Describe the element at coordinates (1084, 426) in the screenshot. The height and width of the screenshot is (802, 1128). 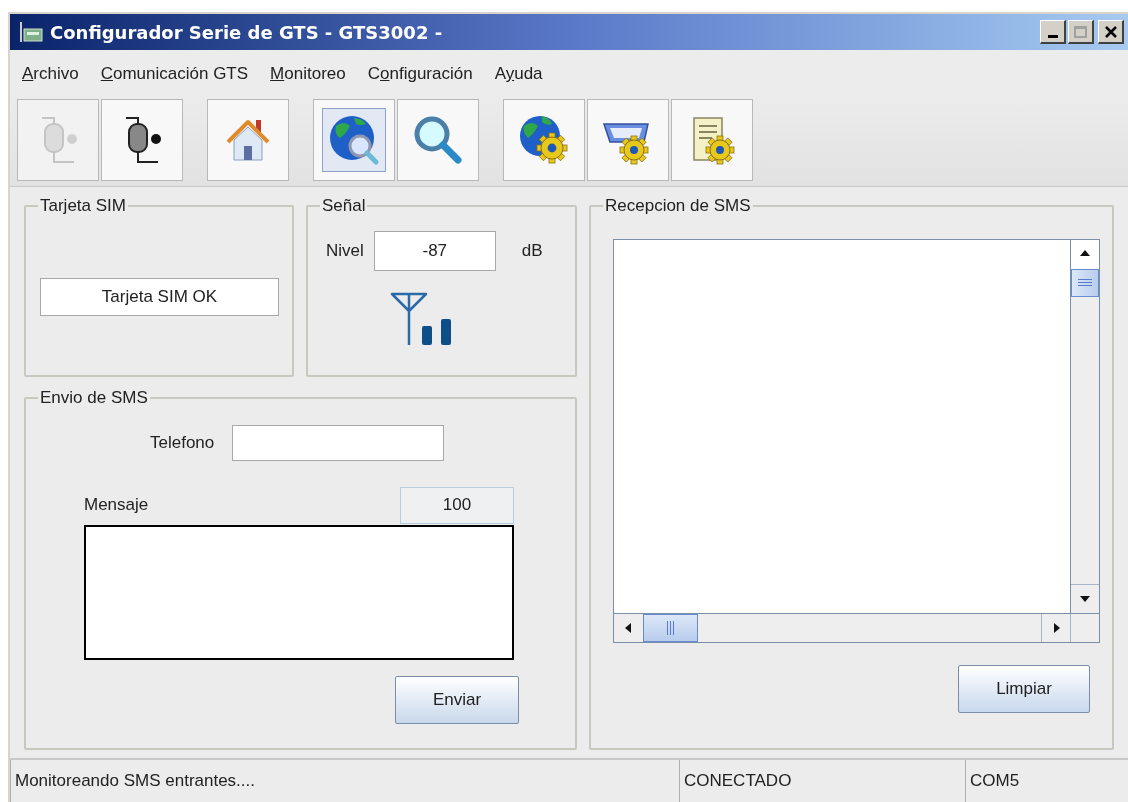
I see `vertical-scrollbar` at that location.